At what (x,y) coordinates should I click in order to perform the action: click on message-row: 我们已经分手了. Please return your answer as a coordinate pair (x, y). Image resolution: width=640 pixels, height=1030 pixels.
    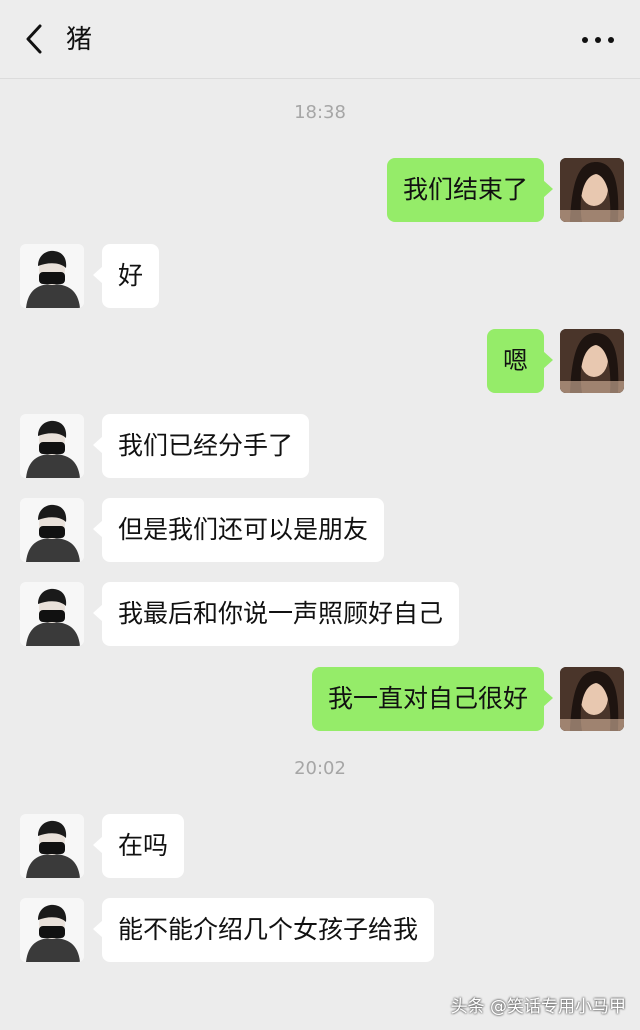
    Looking at the image, I should click on (320, 448).